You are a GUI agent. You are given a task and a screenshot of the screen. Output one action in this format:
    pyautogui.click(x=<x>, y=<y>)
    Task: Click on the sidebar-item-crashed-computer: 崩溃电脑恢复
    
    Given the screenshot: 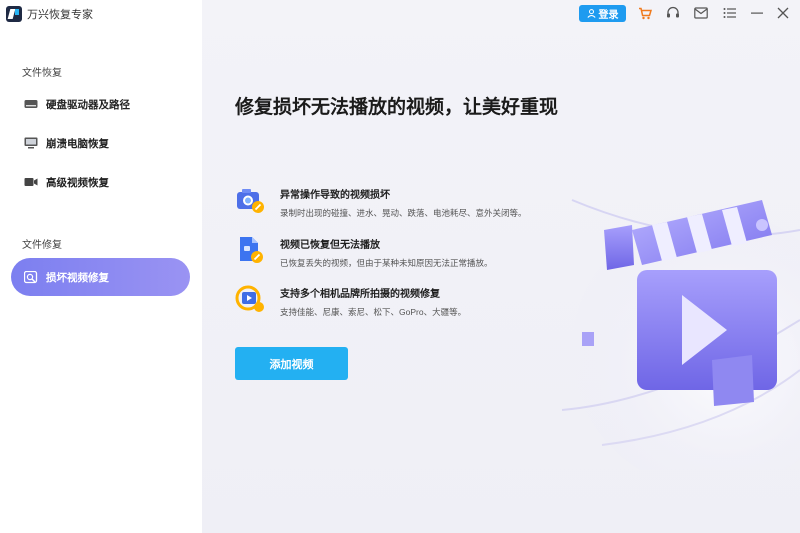 What is the action you would take?
    pyautogui.click(x=100, y=143)
    